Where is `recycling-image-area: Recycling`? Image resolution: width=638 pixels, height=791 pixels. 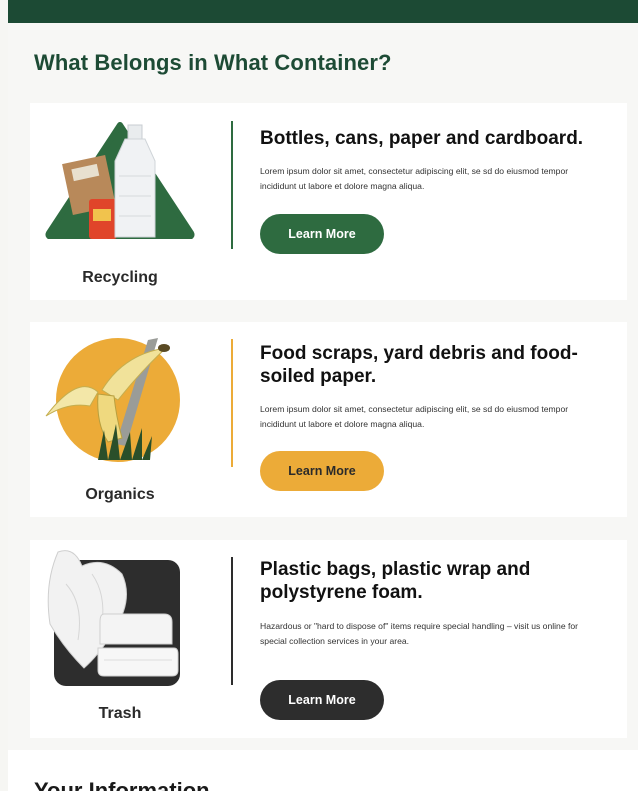
recycling-image-area: Recycling is located at coordinates (120, 201).